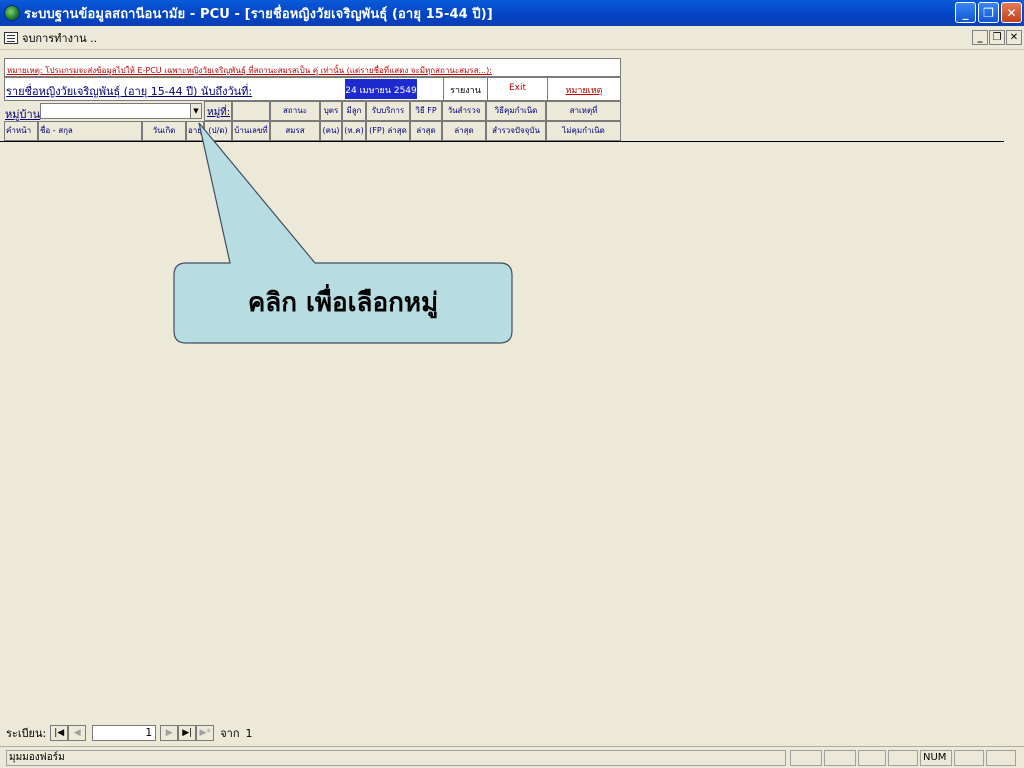 The height and width of the screenshot is (768, 1024). Describe the element at coordinates (26, 733) in the screenshot. I see `navigator-label: ระเบียน:` at that location.